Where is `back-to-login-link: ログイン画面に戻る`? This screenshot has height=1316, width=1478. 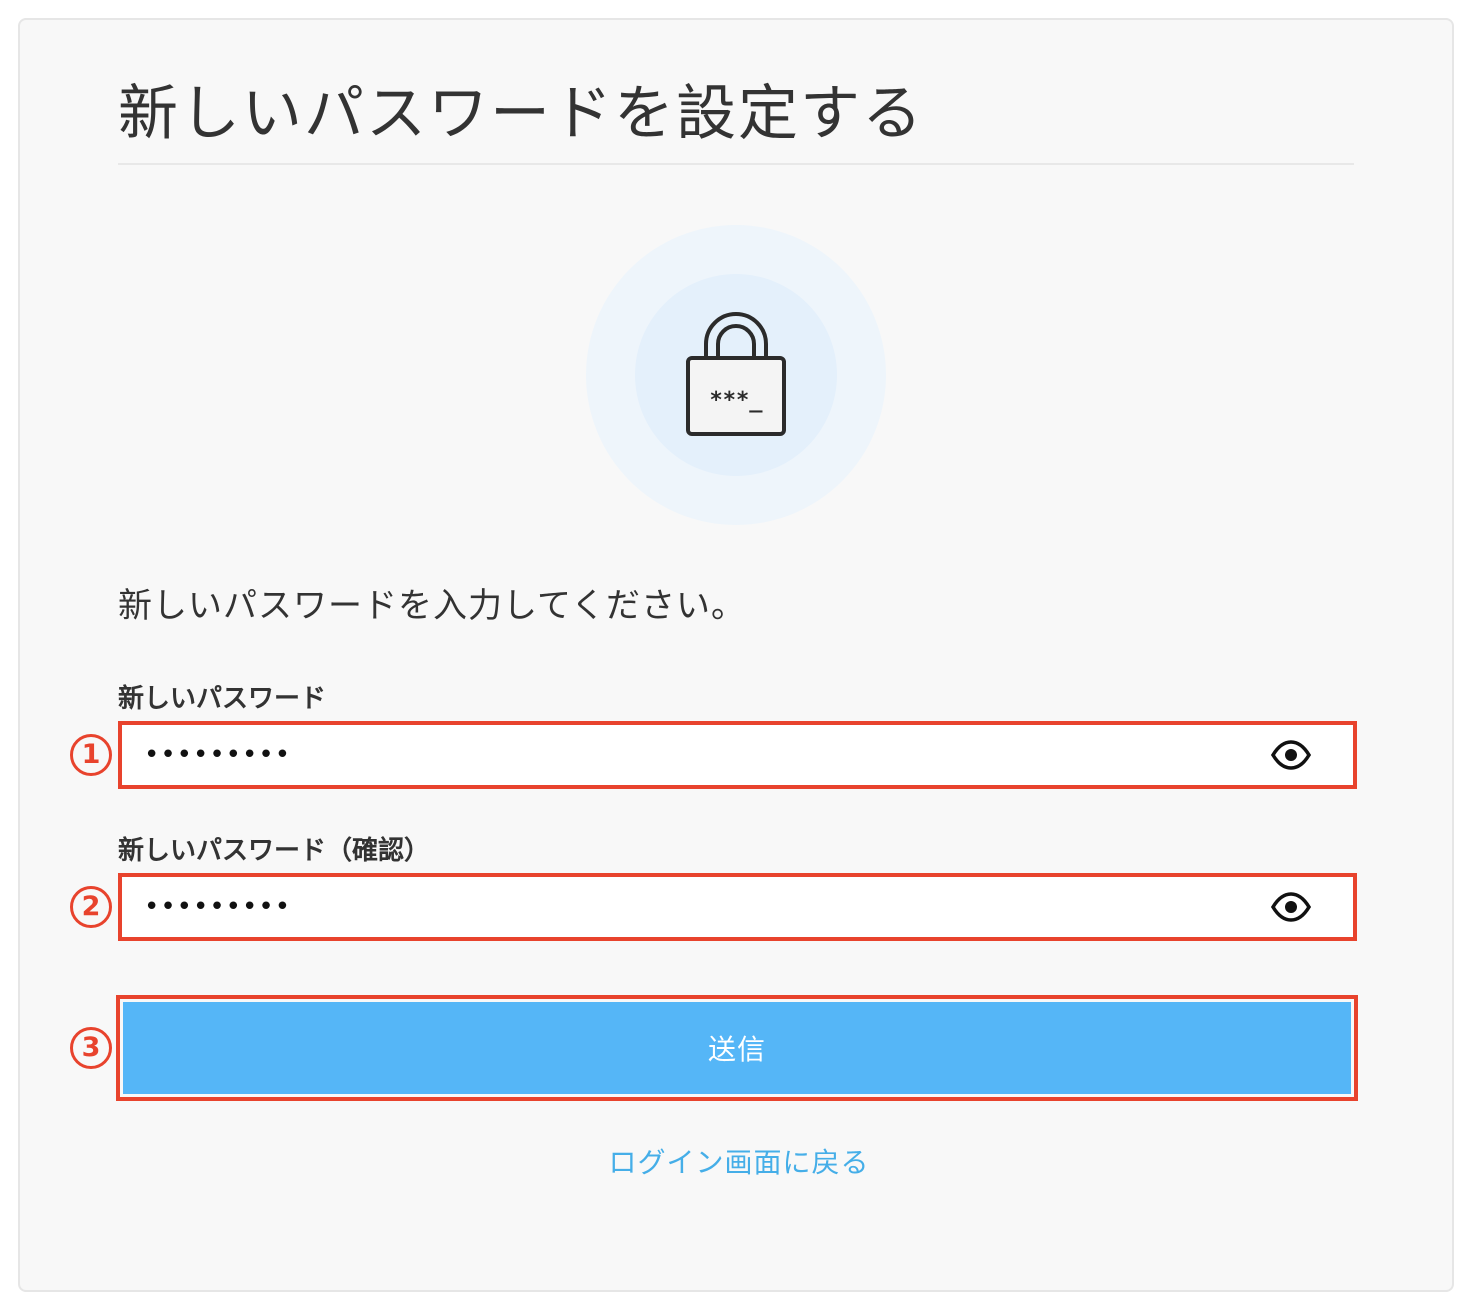 back-to-login-link: ログイン画面に戻る is located at coordinates (739, 1163).